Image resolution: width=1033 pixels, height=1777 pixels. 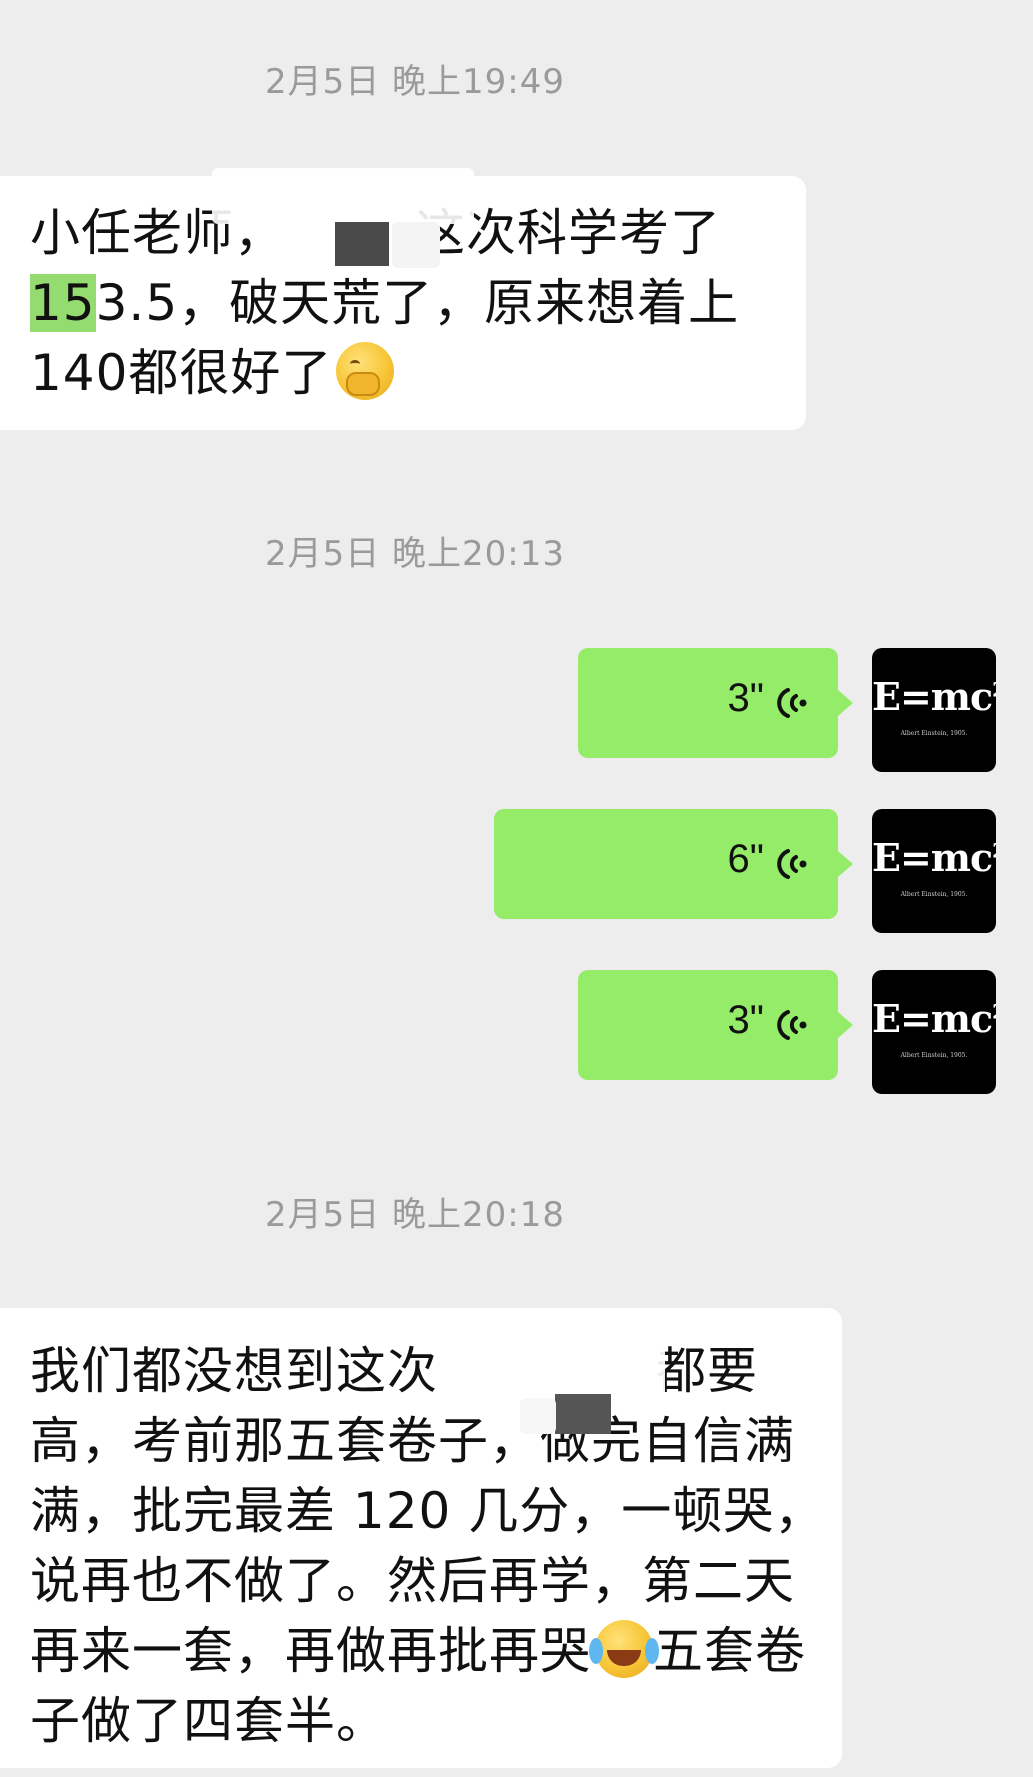 I want to click on timestamp: 2月5日 晚上20:13, so click(x=415, y=554).